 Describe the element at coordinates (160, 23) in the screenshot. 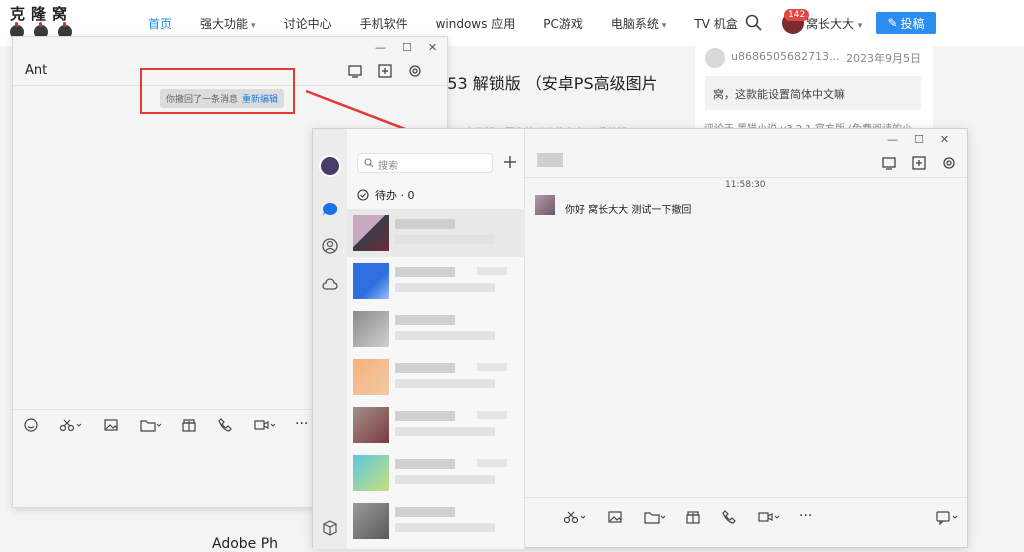

I see `nav-item-home: 首页` at that location.